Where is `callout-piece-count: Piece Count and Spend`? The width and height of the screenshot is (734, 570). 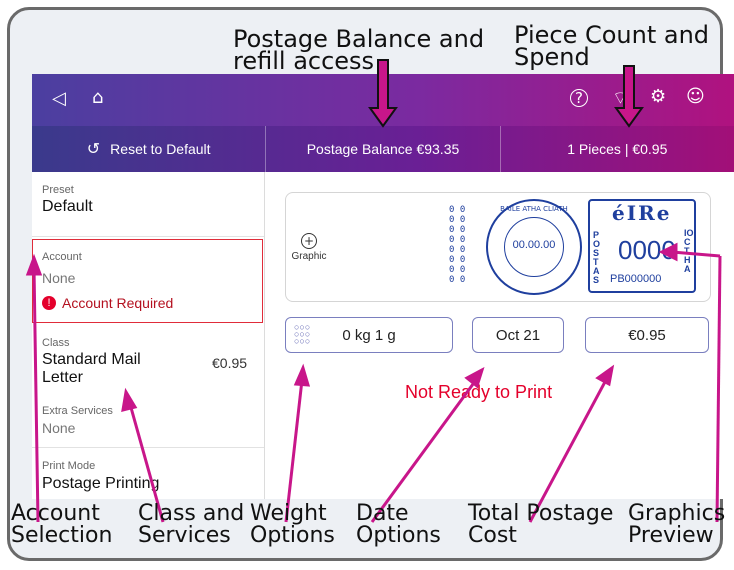
callout-piece-count: Piece Count and Spend is located at coordinates (612, 46).